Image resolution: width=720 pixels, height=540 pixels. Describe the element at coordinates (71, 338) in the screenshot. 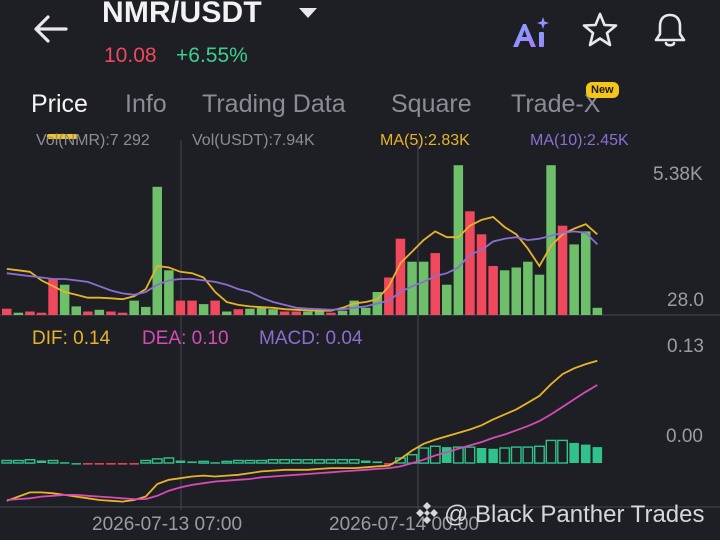

I see `legend-dif: DIF: 0.14` at that location.